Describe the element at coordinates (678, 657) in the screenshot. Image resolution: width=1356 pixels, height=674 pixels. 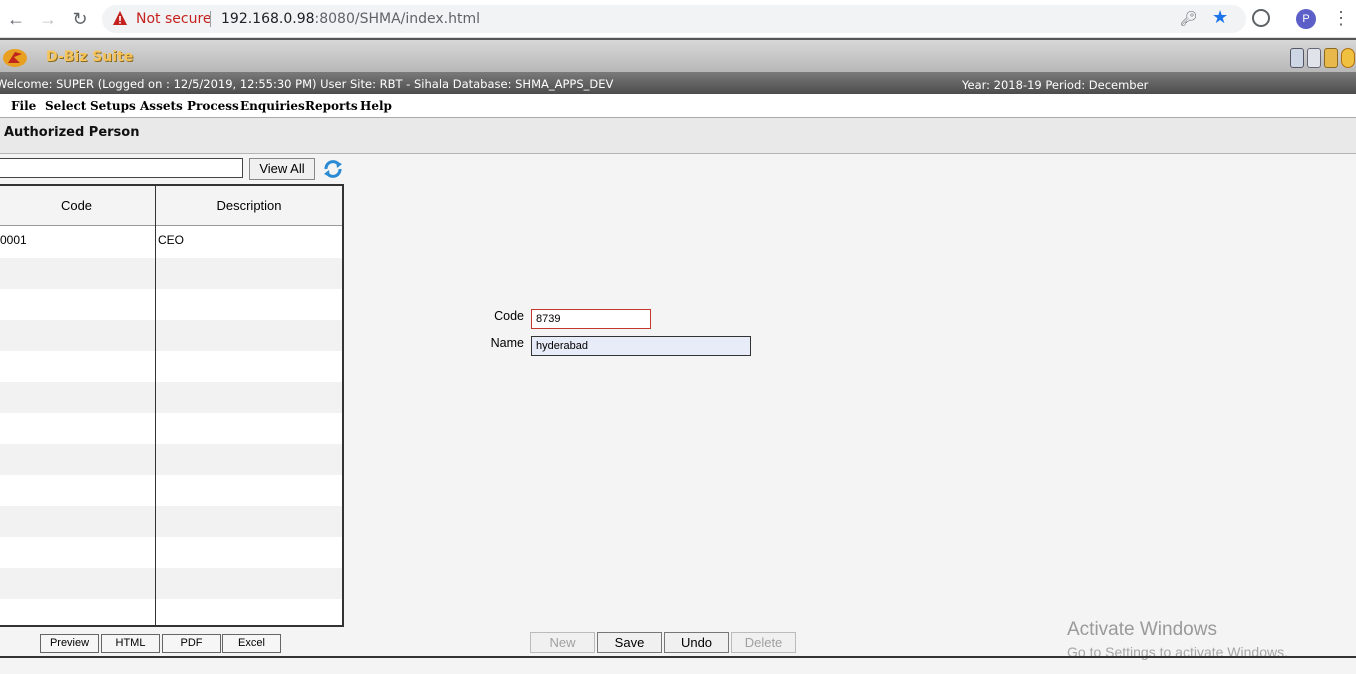
I see `bottom-divider` at that location.